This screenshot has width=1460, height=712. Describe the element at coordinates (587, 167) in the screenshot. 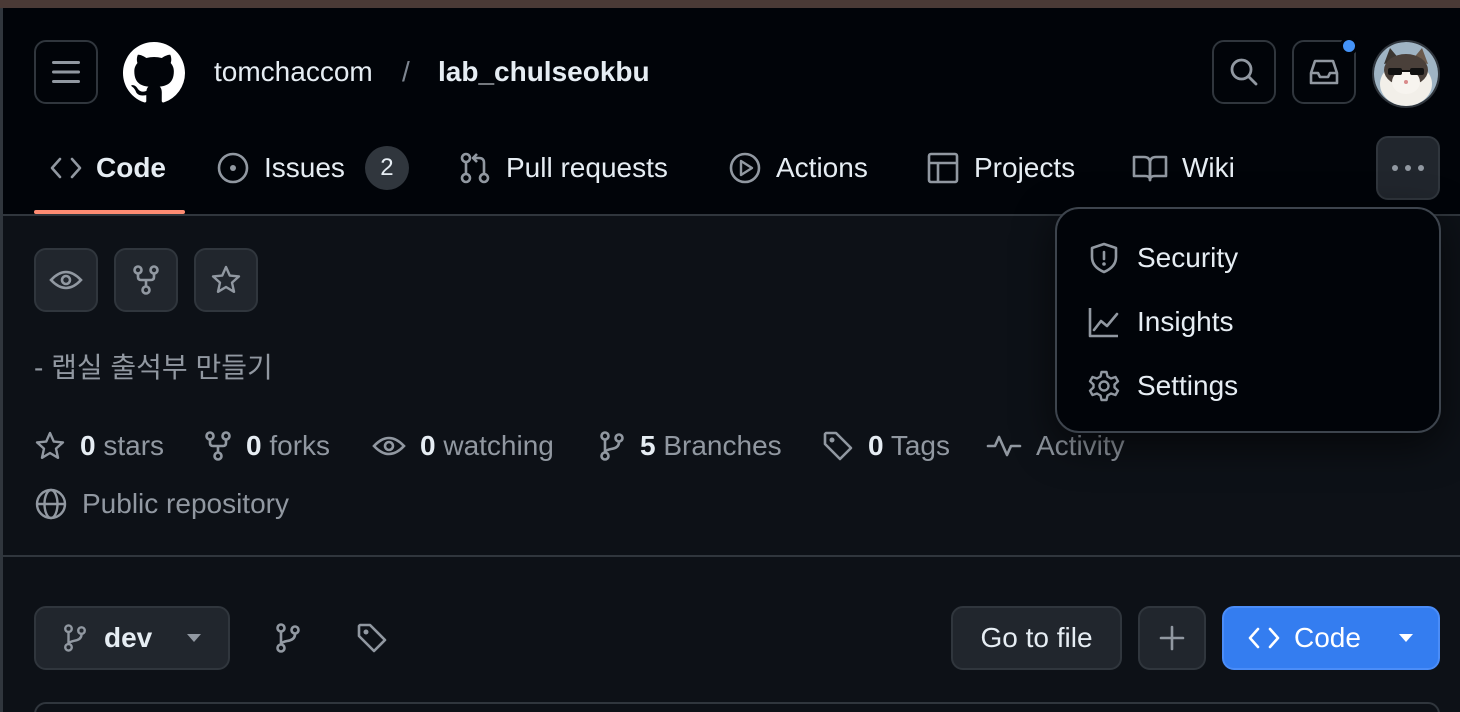

I see `tab-label: Pull requests` at that location.